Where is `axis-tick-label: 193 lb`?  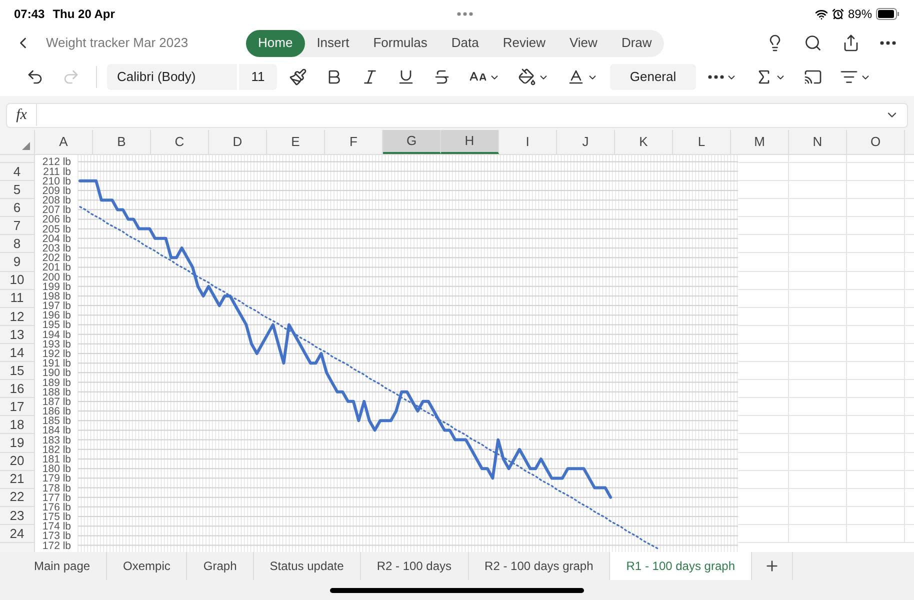 axis-tick-label: 193 lb is located at coordinates (56, 344).